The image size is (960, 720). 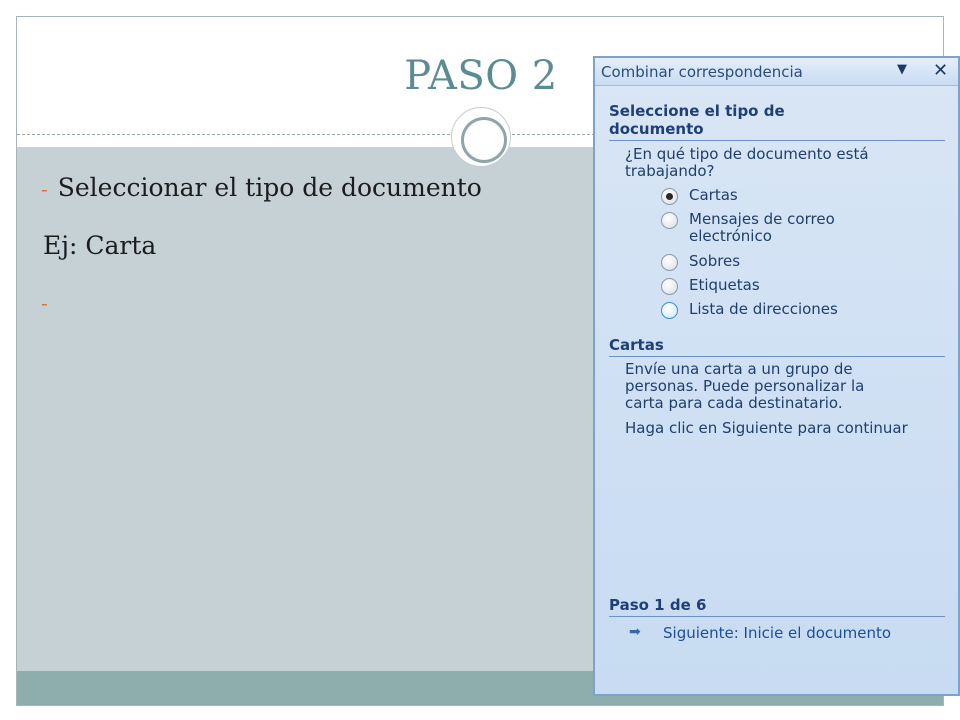 What do you see at coordinates (777, 121) in the screenshot?
I see `section-heading-document-type: Seleccione el tipo de documento` at bounding box center [777, 121].